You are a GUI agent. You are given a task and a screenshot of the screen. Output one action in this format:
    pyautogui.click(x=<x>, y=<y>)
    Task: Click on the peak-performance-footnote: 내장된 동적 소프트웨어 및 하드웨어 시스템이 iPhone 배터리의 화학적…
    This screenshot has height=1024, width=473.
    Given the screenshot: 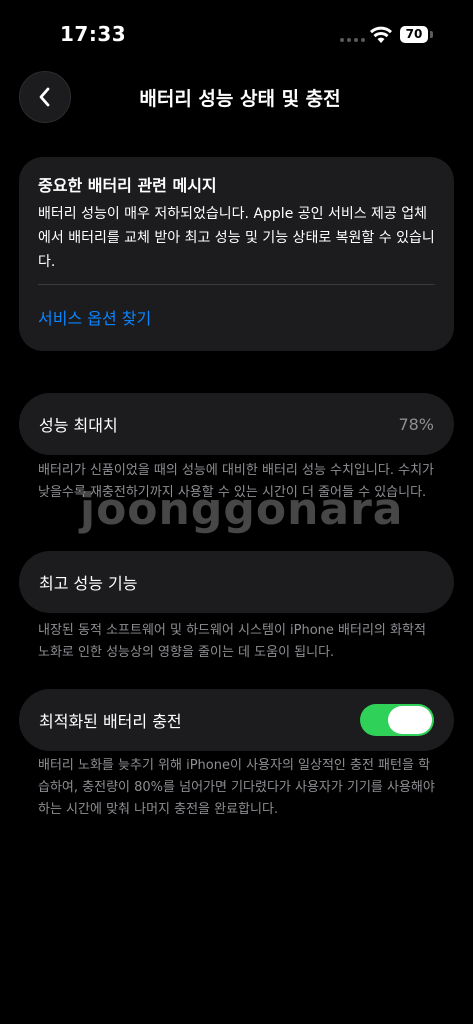 What is the action you would take?
    pyautogui.click(x=232, y=641)
    